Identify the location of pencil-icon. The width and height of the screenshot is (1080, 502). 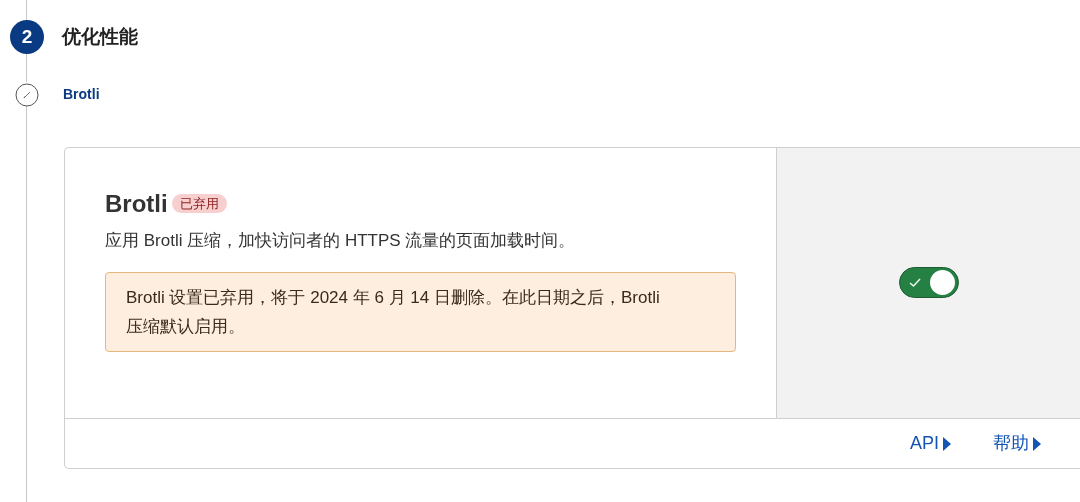
(27, 94).